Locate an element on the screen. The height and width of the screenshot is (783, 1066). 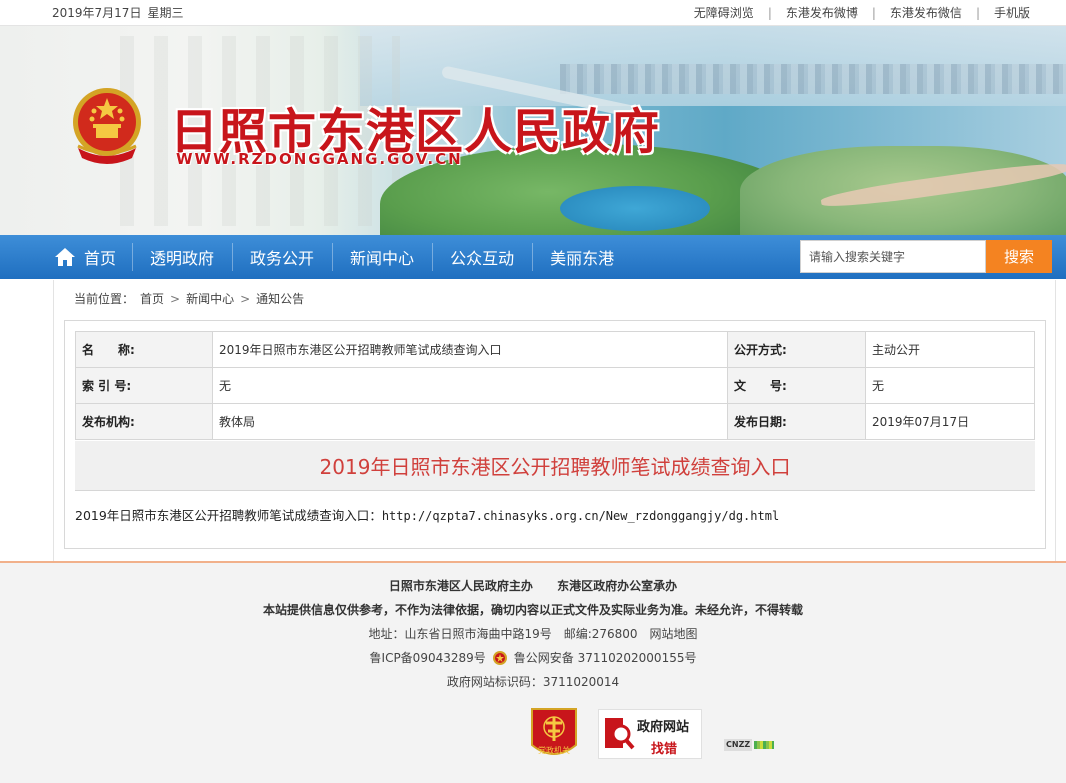
party-gov-icon: 党政机关 is located at coordinates (554, 731).